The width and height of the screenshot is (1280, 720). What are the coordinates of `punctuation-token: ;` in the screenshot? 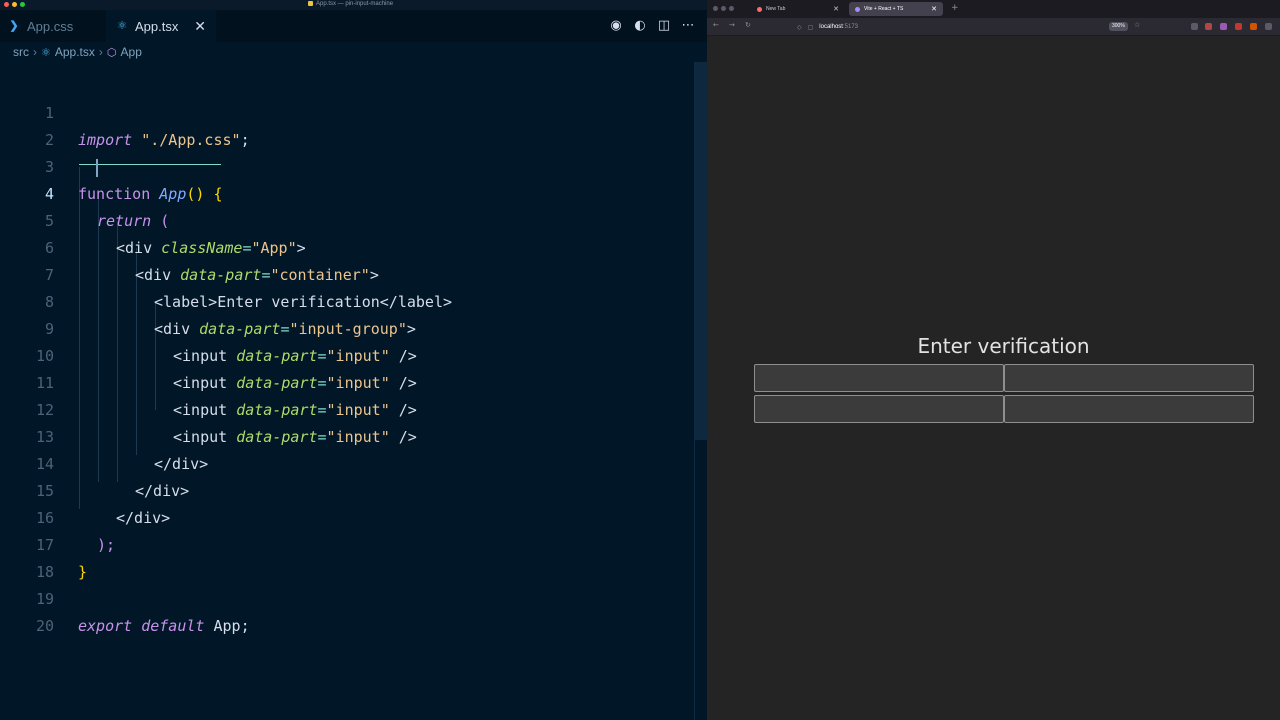 It's located at (245, 626).